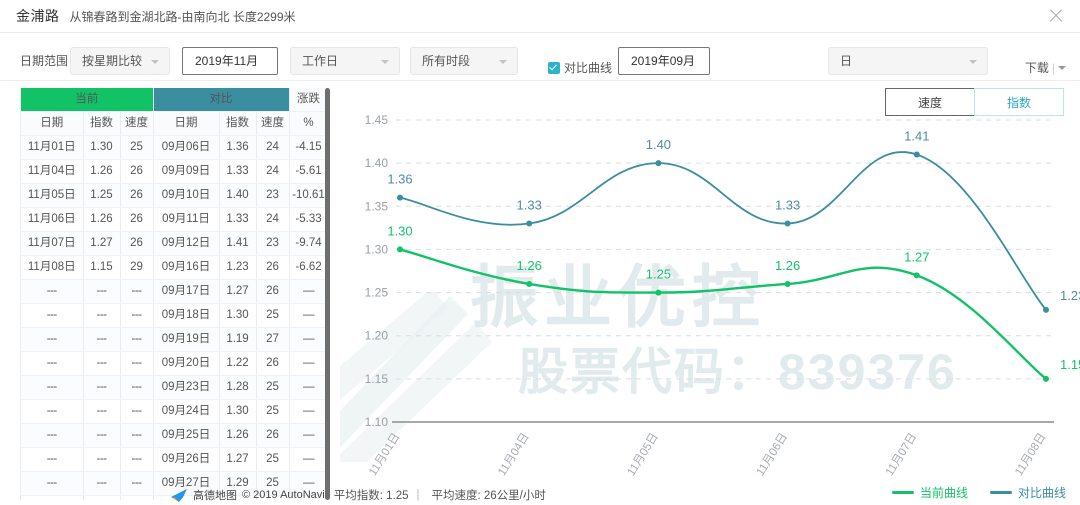  Describe the element at coordinates (273, 243) in the screenshot. I see `table-cell: 23` at that location.